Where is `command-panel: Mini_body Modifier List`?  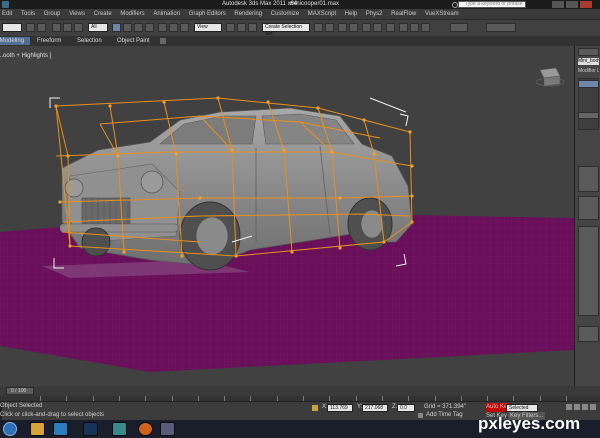
command-panel: Mini_body Modifier List is located at coordinates (587, 224).